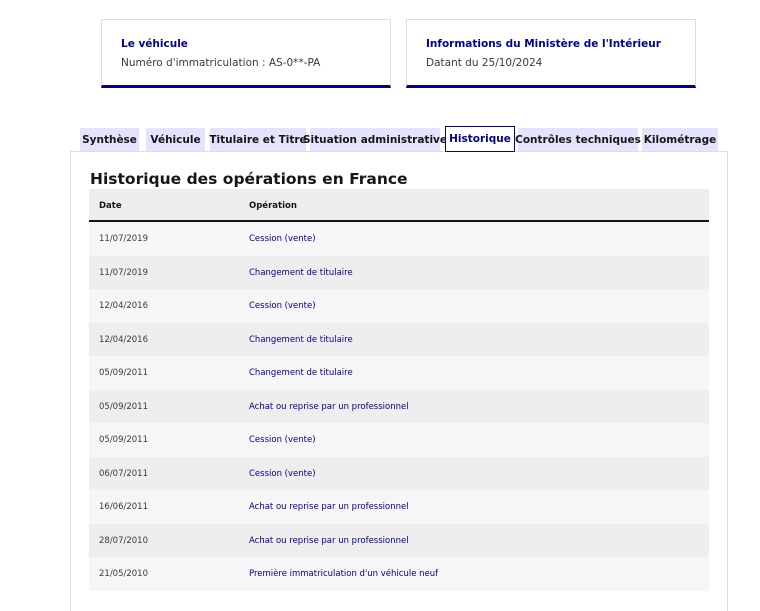 This screenshot has width=760, height=611. I want to click on table-row: 12/04/2016 Changement de titulaire, so click(399, 339).